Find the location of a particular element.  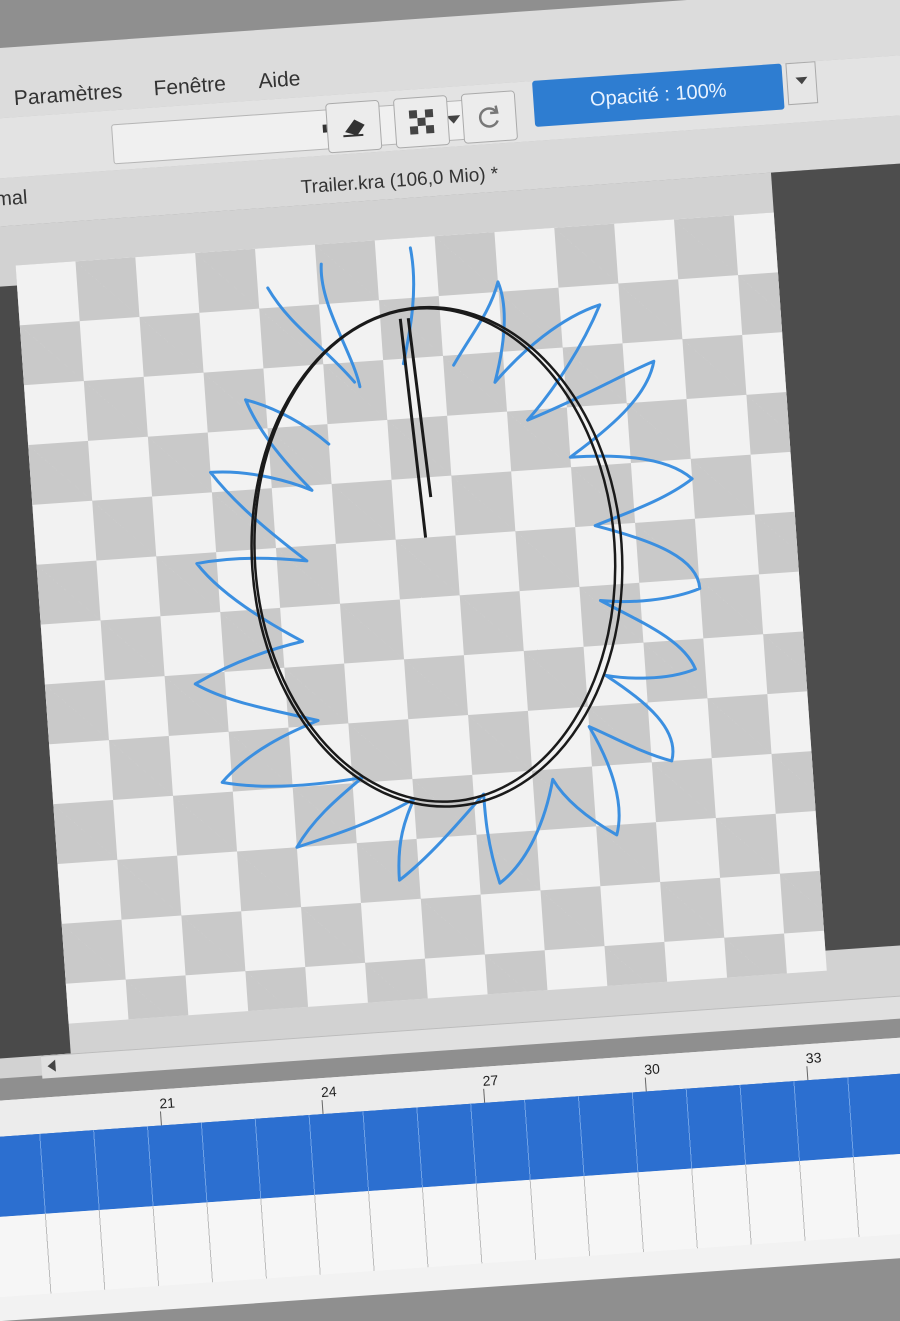

checker-icon is located at coordinates (421, 122).